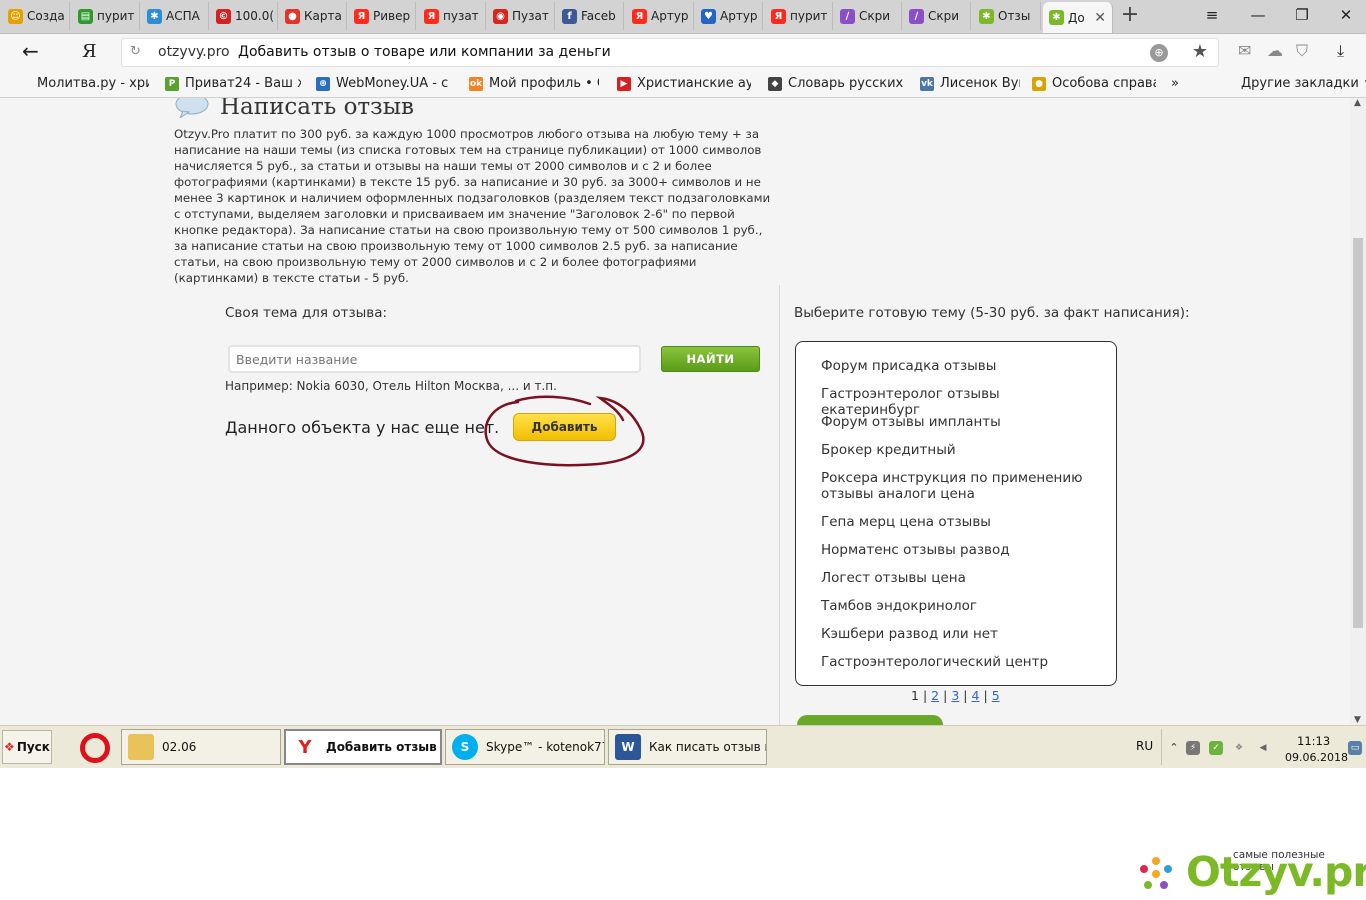 The width and height of the screenshot is (1366, 900). I want to click on own-topic-label: Своя тема для отзыва:, so click(306, 313).